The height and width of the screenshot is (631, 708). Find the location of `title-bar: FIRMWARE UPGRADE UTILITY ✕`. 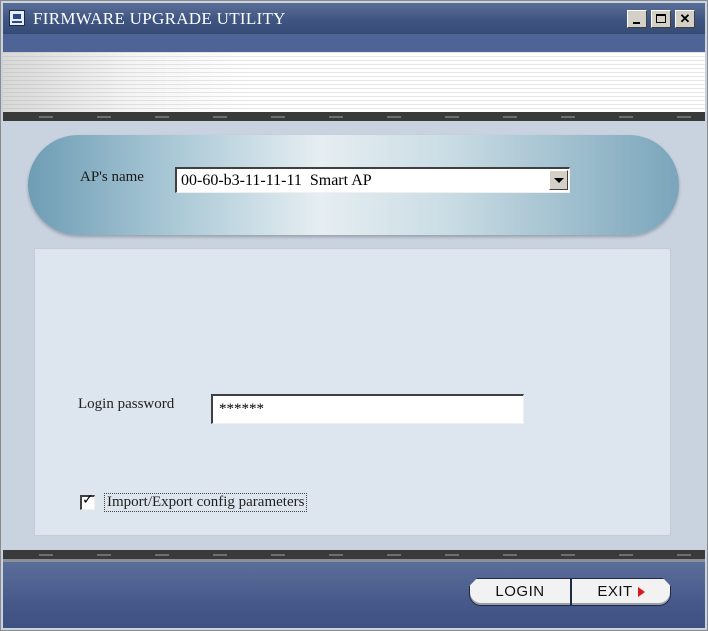

title-bar: FIRMWARE UPGRADE UTILITY ✕ is located at coordinates (354, 18).